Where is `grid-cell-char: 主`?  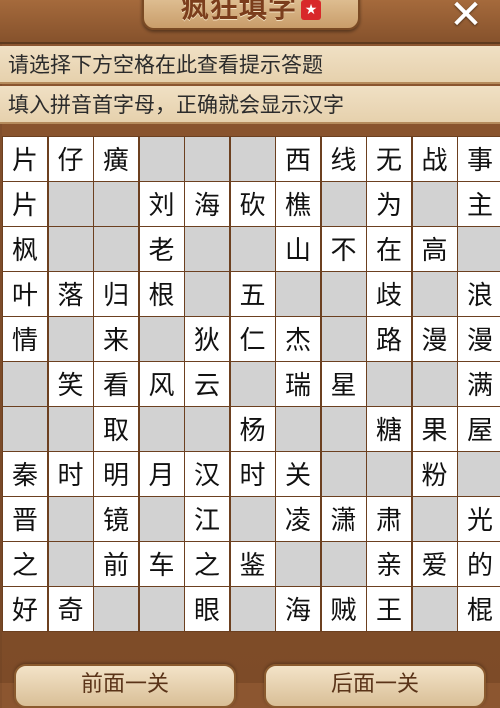 grid-cell-char: 主 is located at coordinates (479, 204).